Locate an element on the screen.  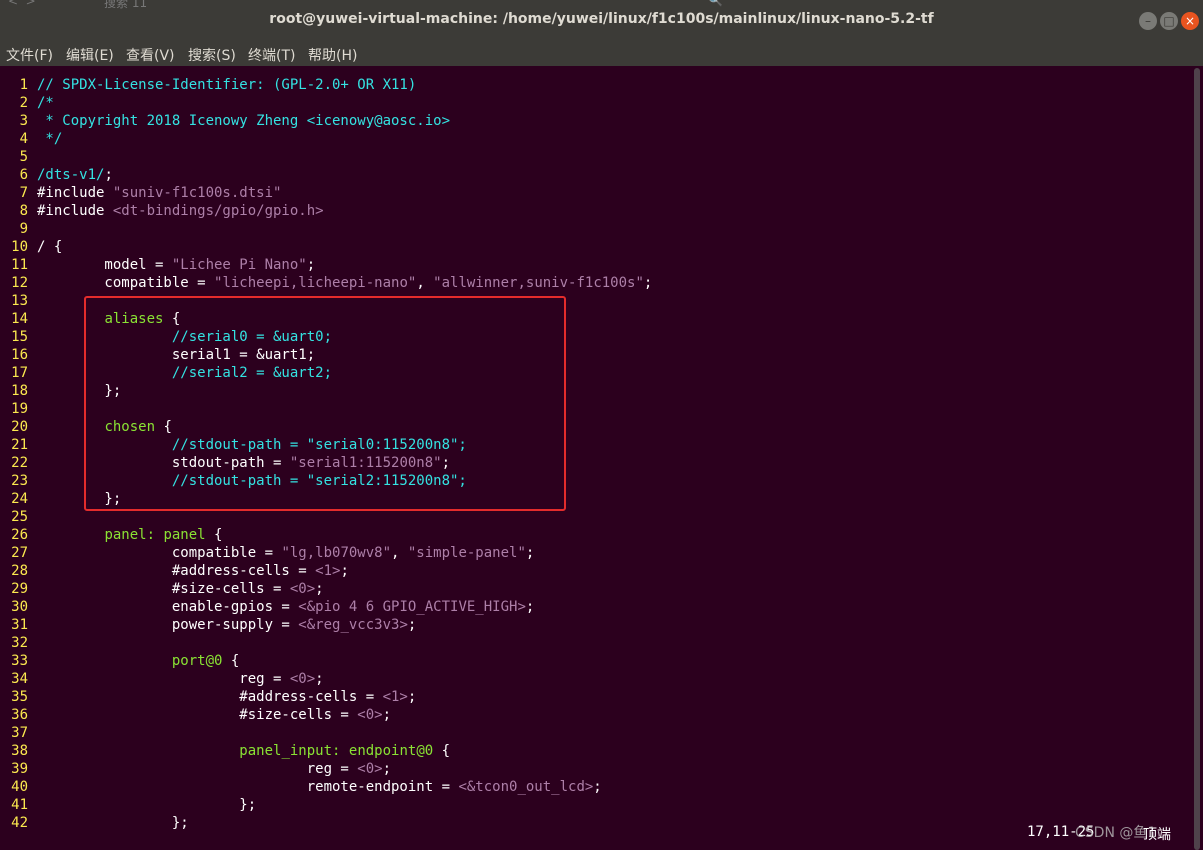
line-number: 1 is located at coordinates (23, 85).